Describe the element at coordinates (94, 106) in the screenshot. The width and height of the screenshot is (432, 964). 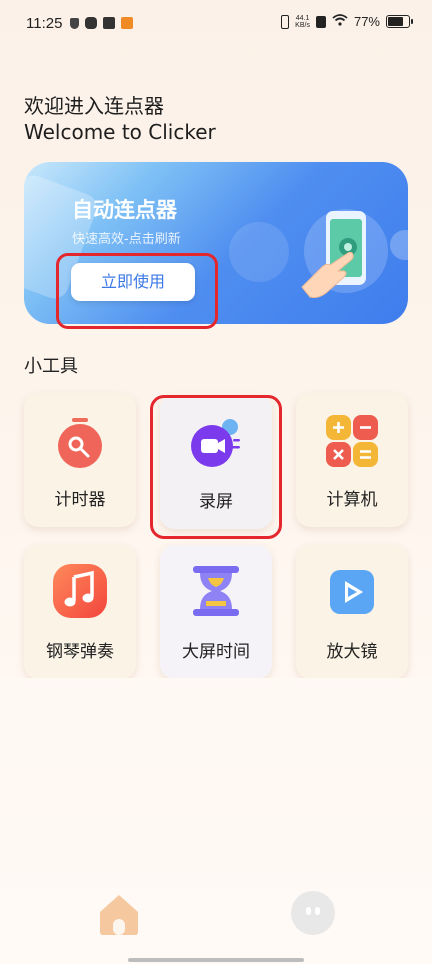
I see `welcome-title-cn: 欢迎进入连点器` at that location.